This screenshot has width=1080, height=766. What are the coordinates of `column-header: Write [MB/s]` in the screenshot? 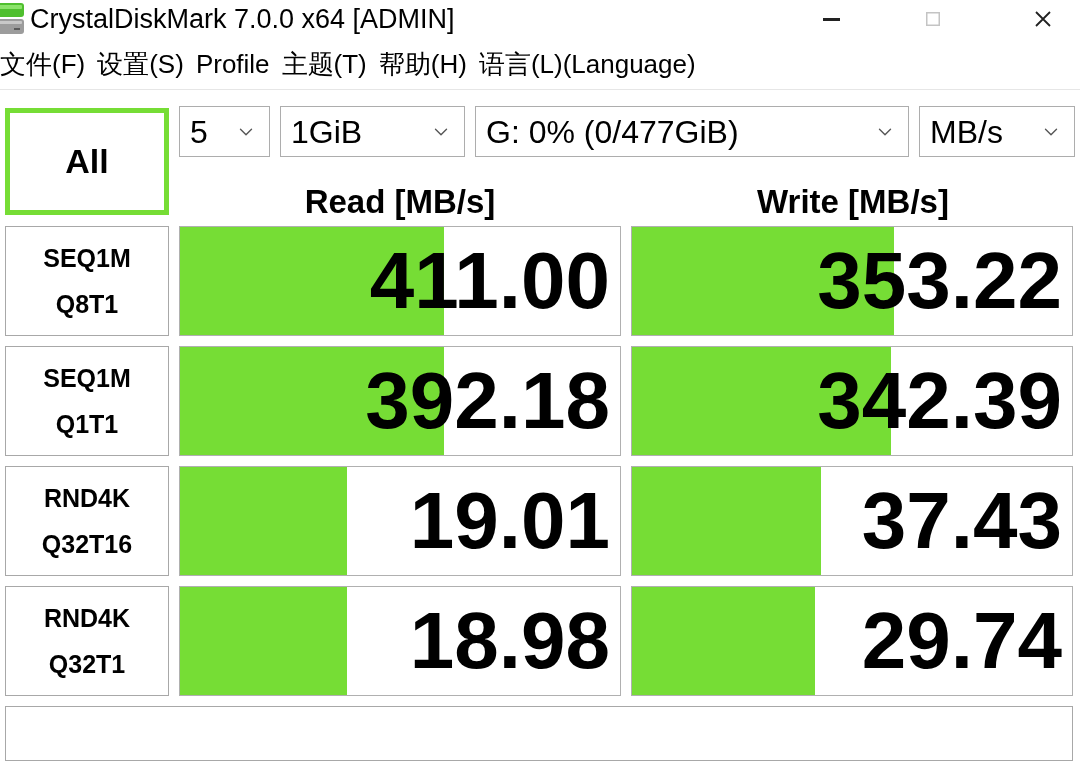 It's located at (853, 201).